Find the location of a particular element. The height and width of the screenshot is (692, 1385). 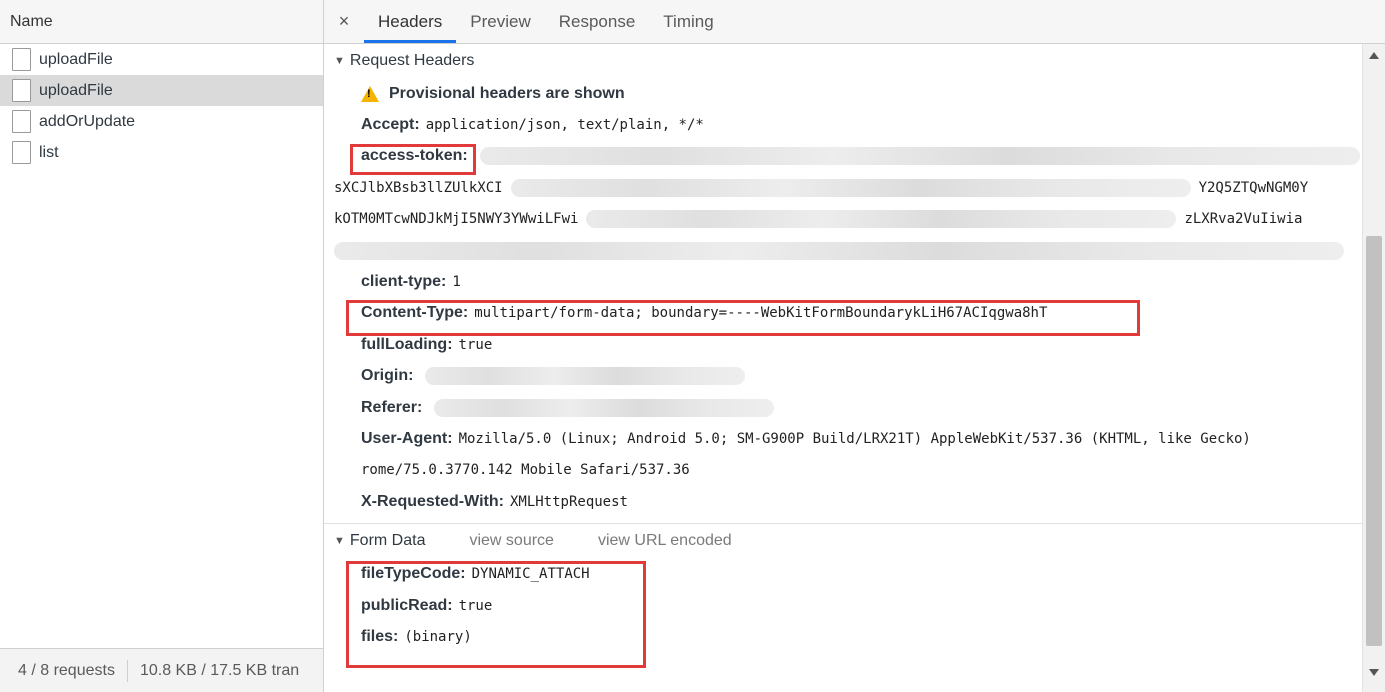

header-value: true is located at coordinates (475, 344).